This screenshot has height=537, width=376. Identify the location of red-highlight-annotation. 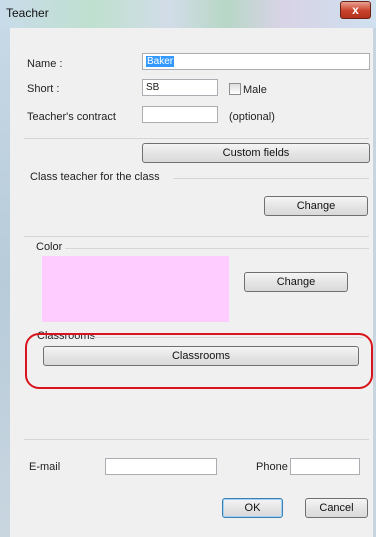
(199, 361).